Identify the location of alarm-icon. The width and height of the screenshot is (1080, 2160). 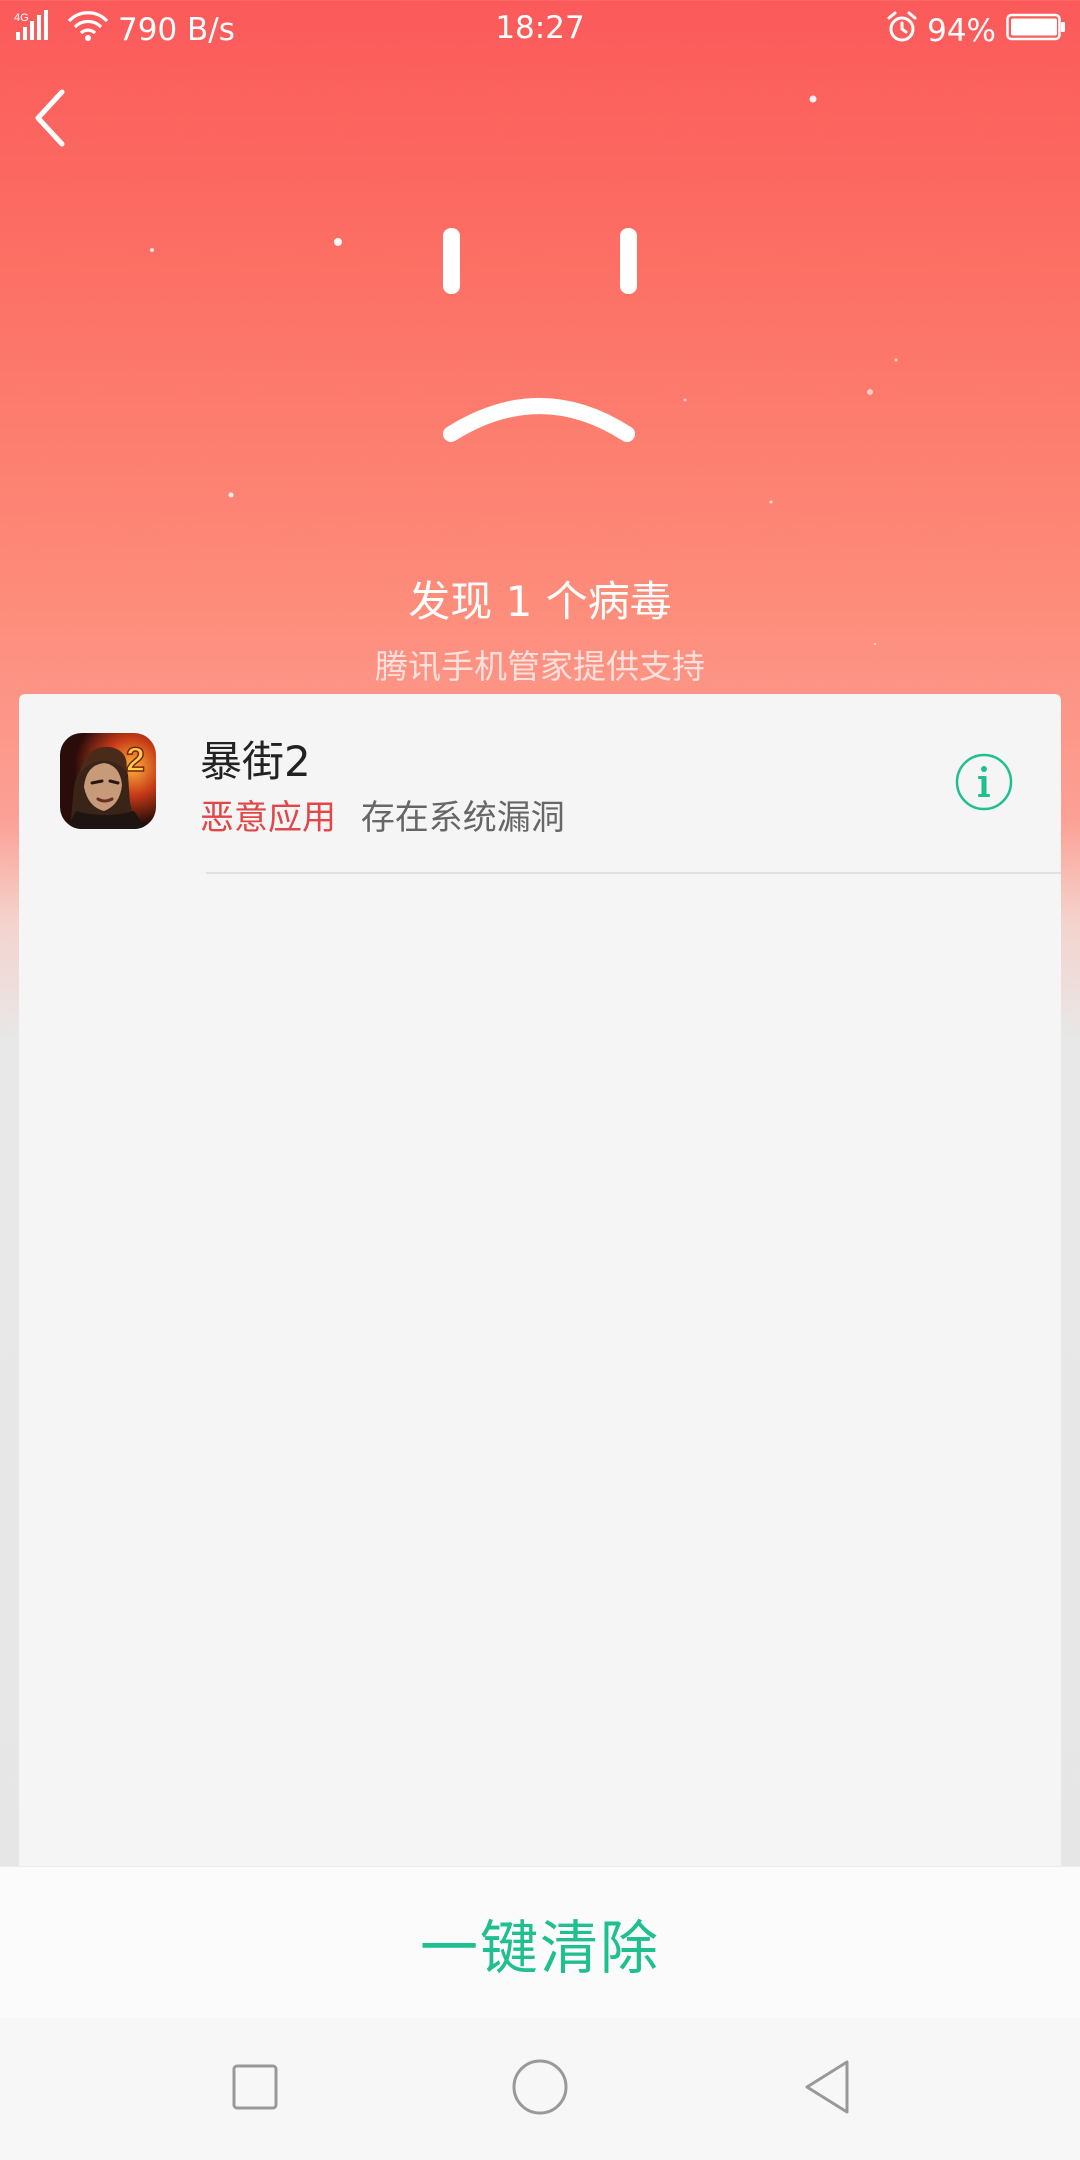
(902, 31).